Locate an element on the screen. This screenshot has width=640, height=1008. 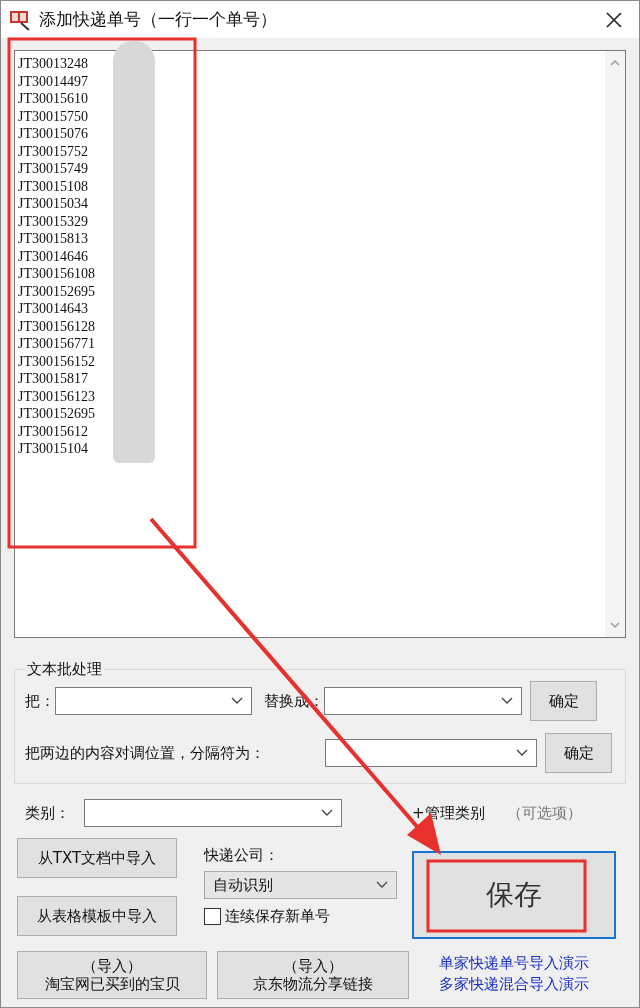
tracking-number: JT30015329 is located at coordinates (53, 221).